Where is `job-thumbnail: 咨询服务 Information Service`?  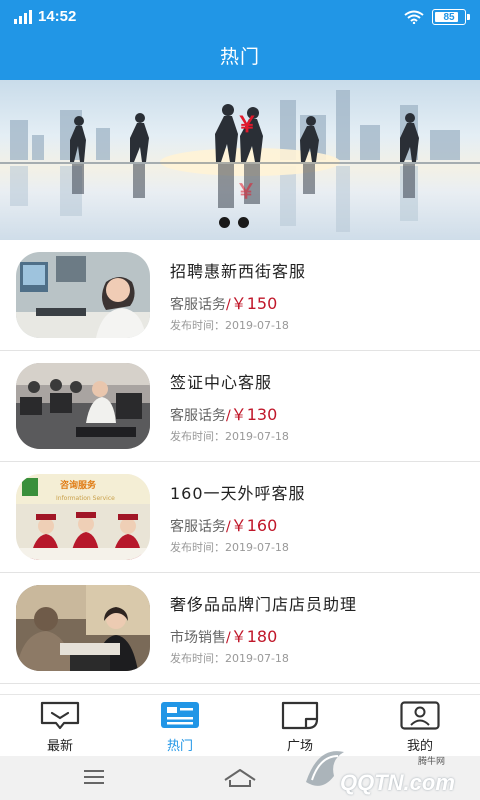 job-thumbnail: 咨询服务 Information Service is located at coordinates (83, 517).